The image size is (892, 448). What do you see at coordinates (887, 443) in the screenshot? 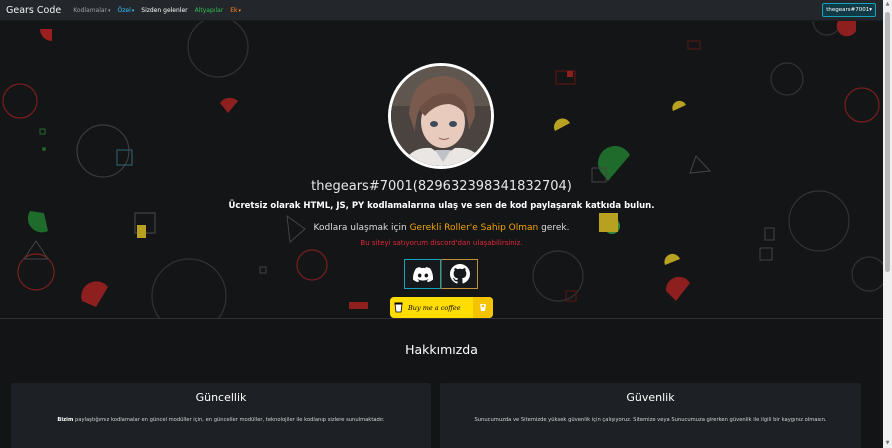
I see `scroll-down-arrow-icon: ▼` at bounding box center [887, 443].